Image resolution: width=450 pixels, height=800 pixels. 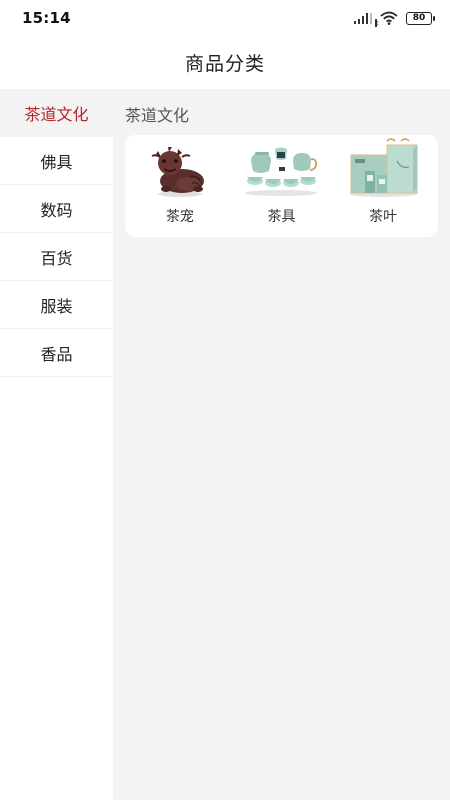 I want to click on status-time: 15:14, so click(x=46, y=18).